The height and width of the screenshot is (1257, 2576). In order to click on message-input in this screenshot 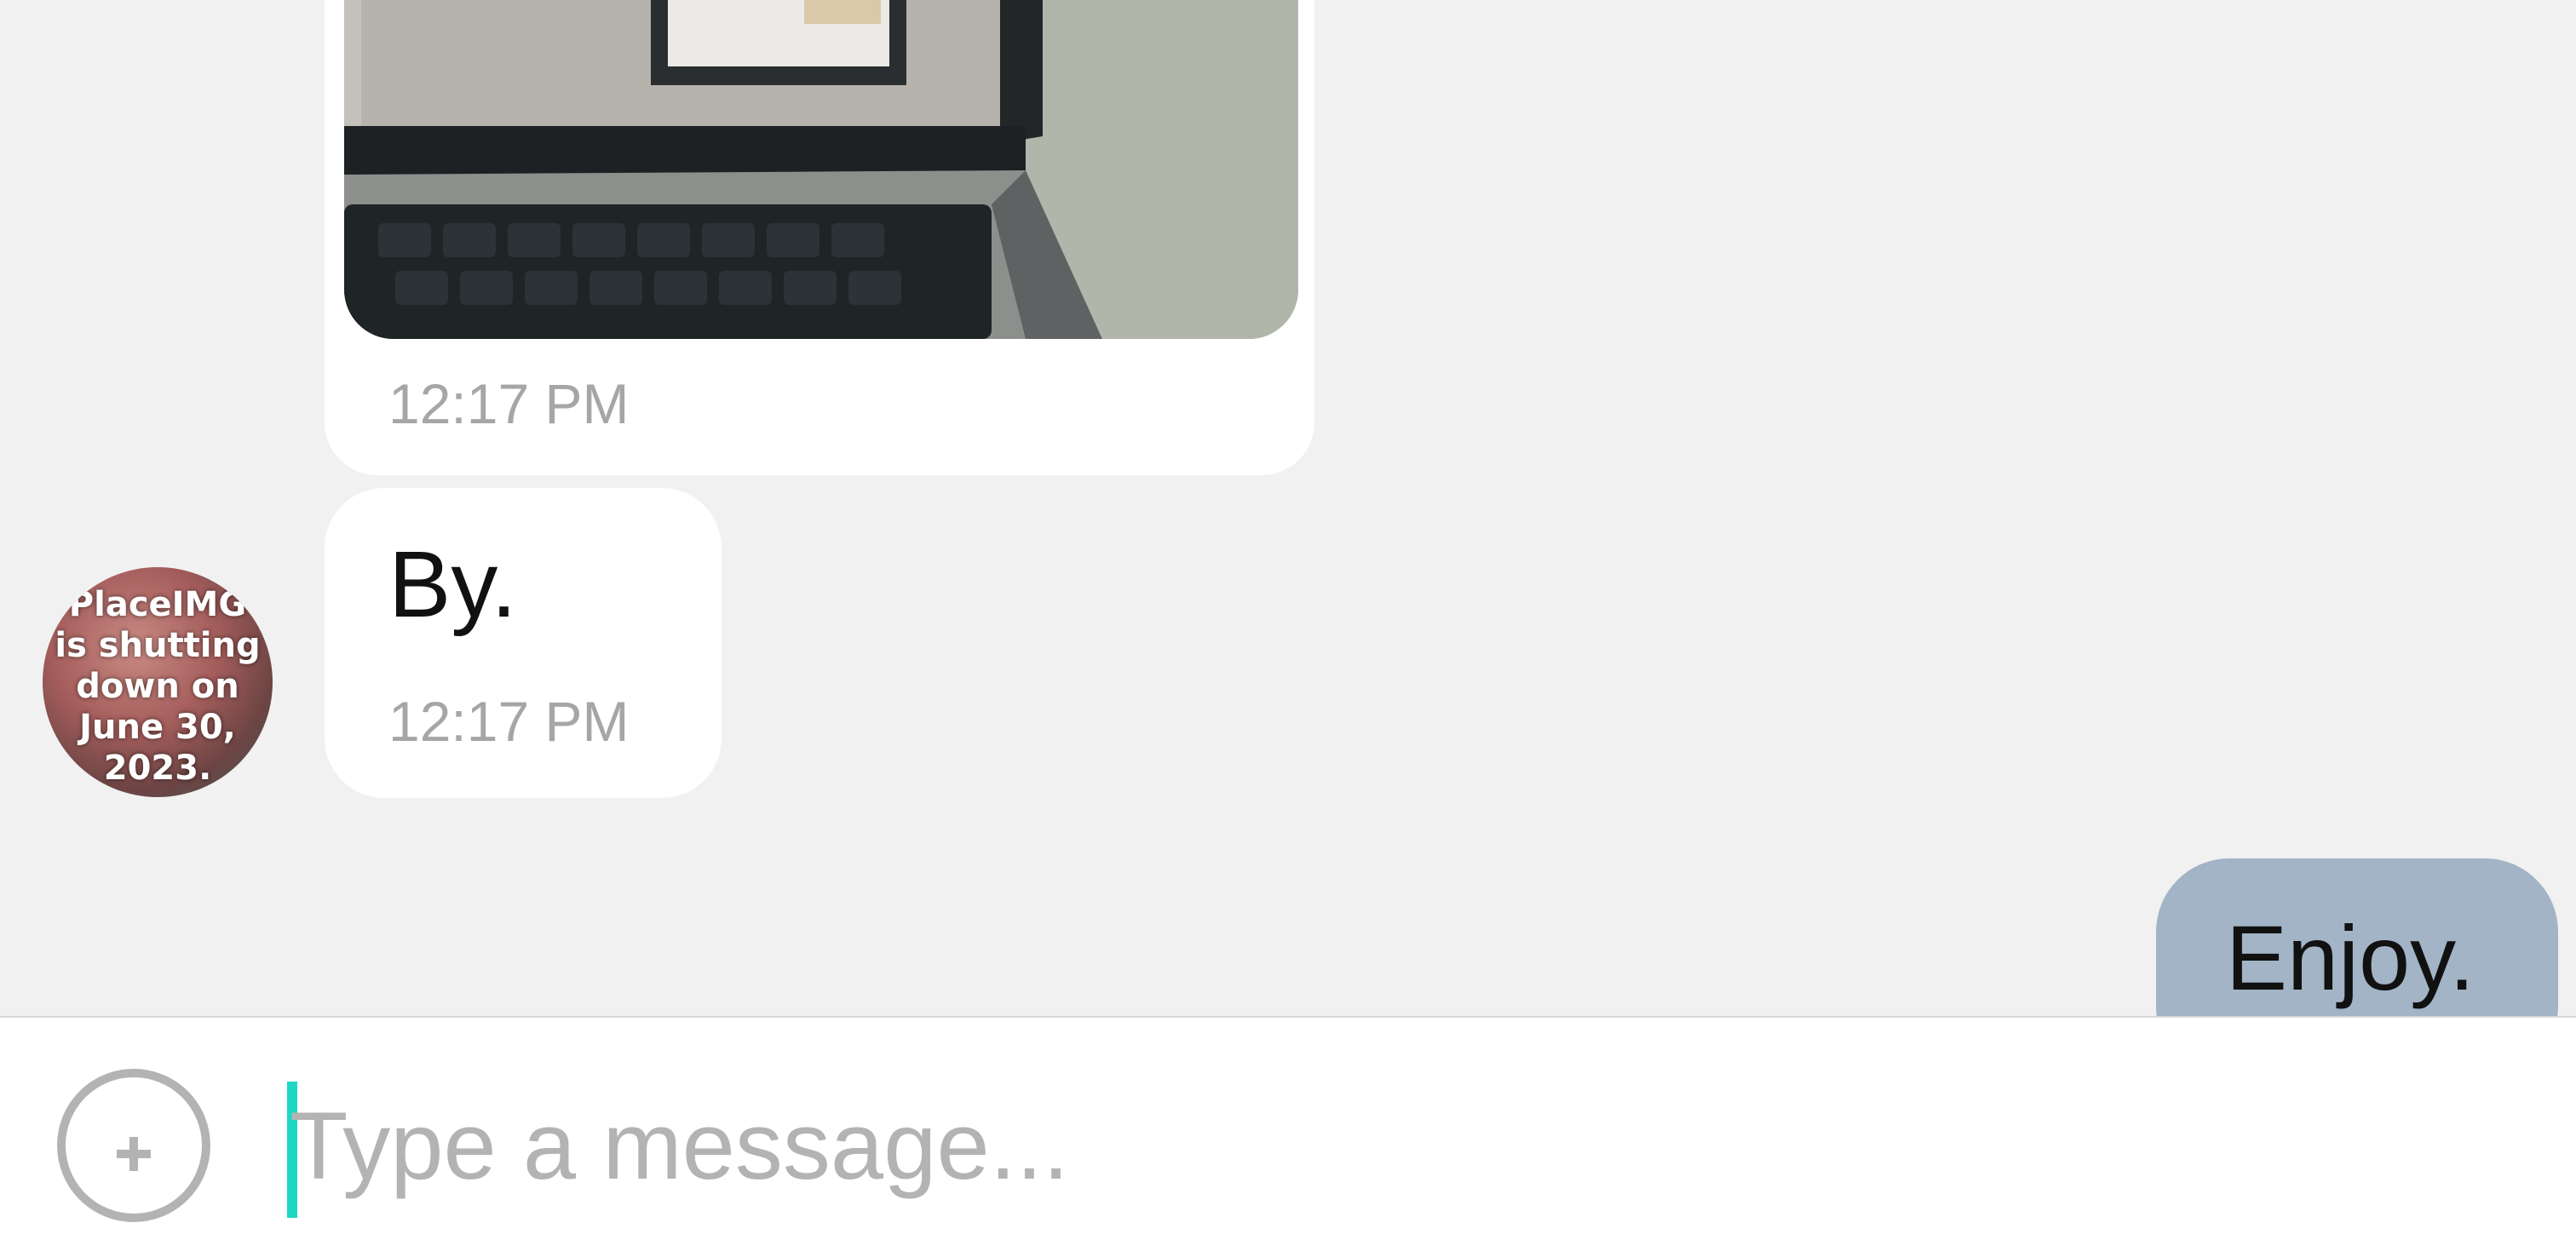, I will do `click(1397, 1145)`.